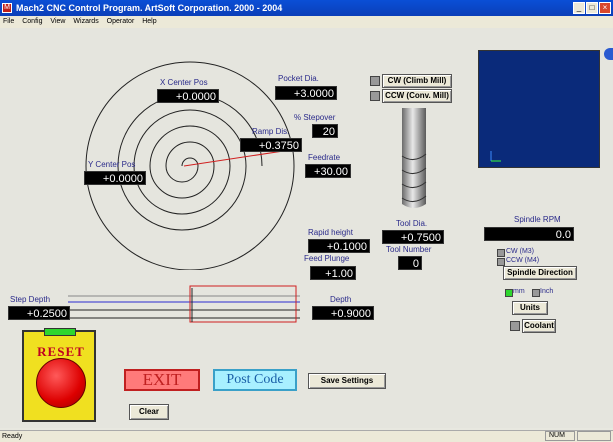 This screenshot has width=613, height=442. Describe the element at coordinates (537, 219) in the screenshot. I see `spindle-rpm-label: Spindle RPM` at that location.